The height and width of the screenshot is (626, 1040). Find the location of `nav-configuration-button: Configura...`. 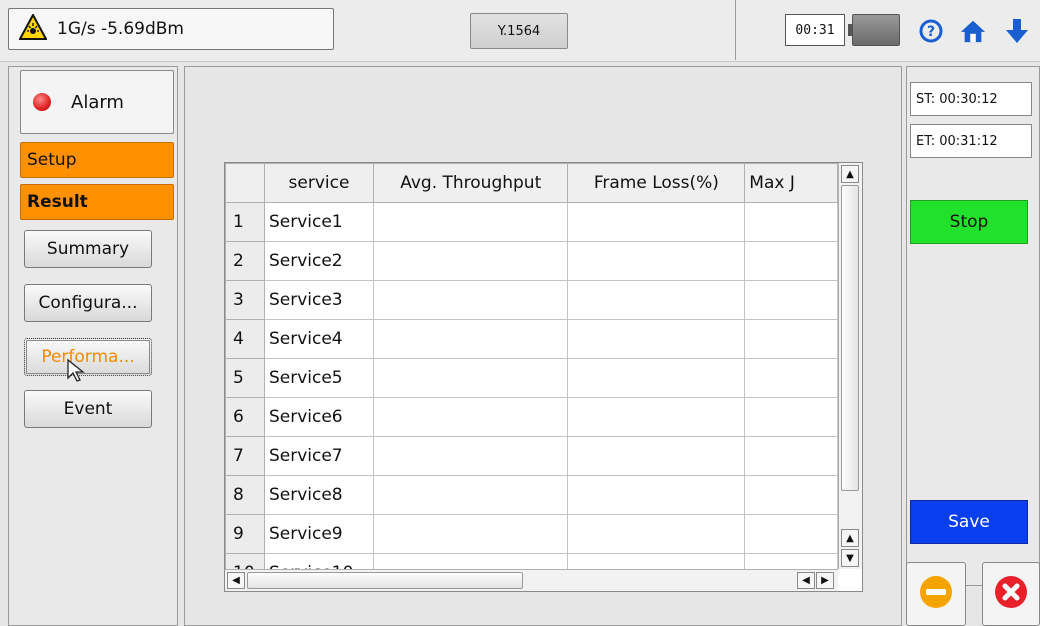

nav-configuration-button: Configura... is located at coordinates (88, 303).